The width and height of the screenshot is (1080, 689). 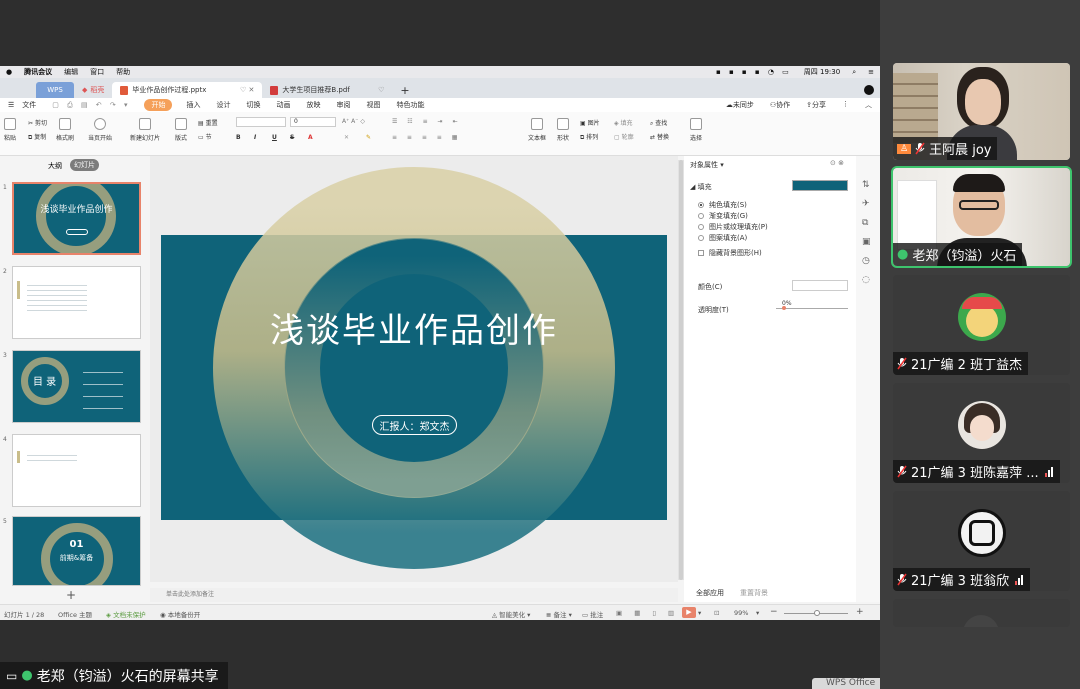 I want to click on bold-icon: B, so click(x=238, y=137).